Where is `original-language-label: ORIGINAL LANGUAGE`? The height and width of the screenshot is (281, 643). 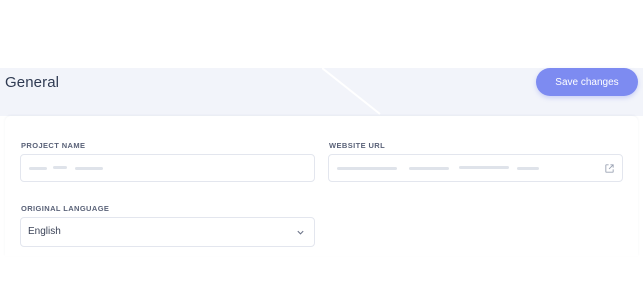
original-language-label: ORIGINAL LANGUAGE is located at coordinates (65, 208).